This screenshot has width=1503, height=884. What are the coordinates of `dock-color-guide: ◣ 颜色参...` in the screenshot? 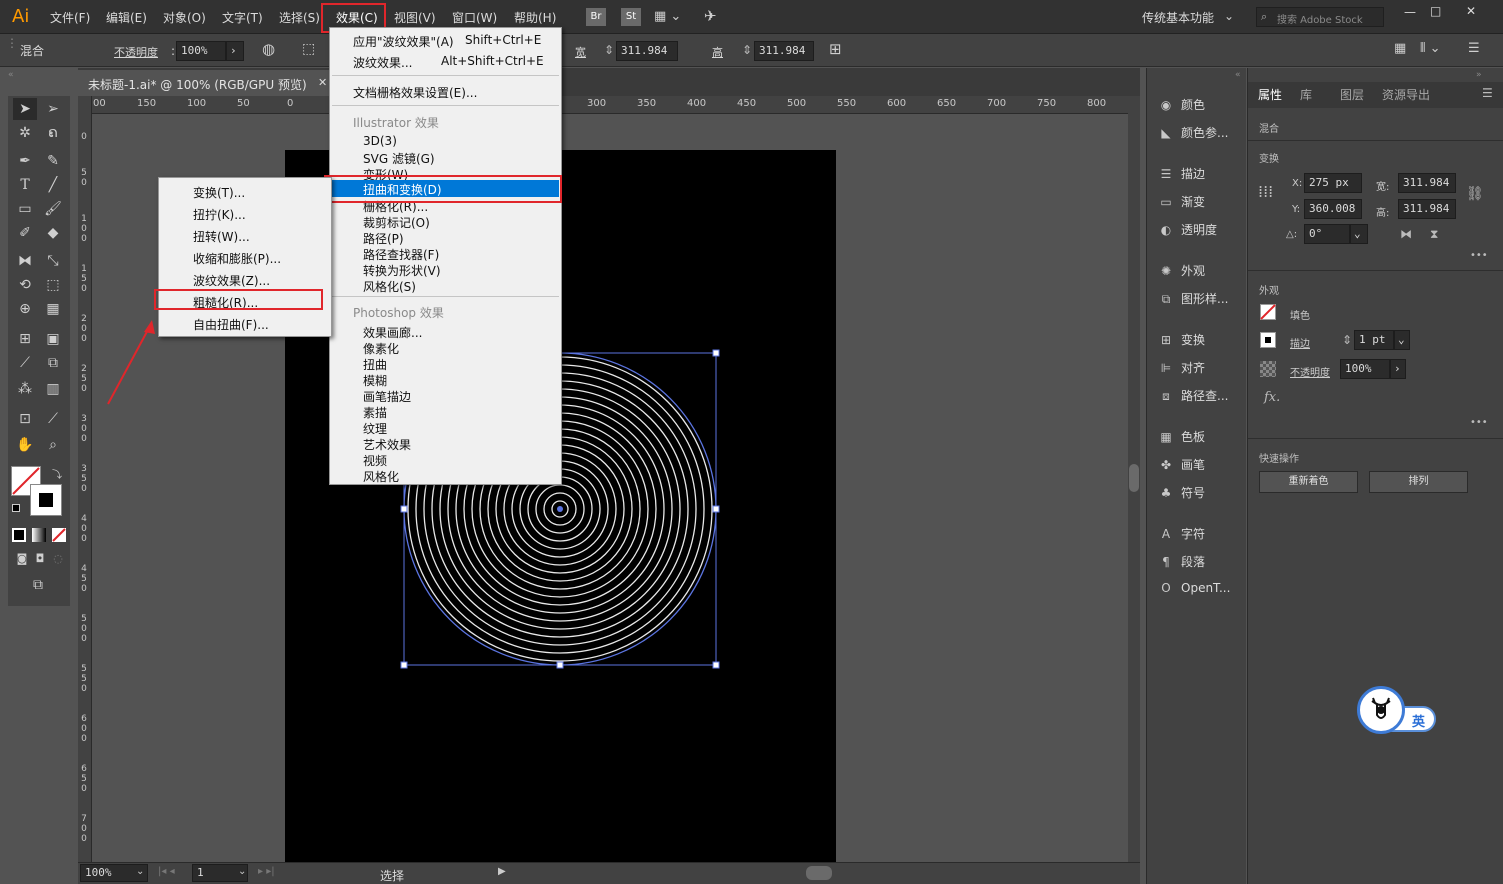 It's located at (1192, 132).